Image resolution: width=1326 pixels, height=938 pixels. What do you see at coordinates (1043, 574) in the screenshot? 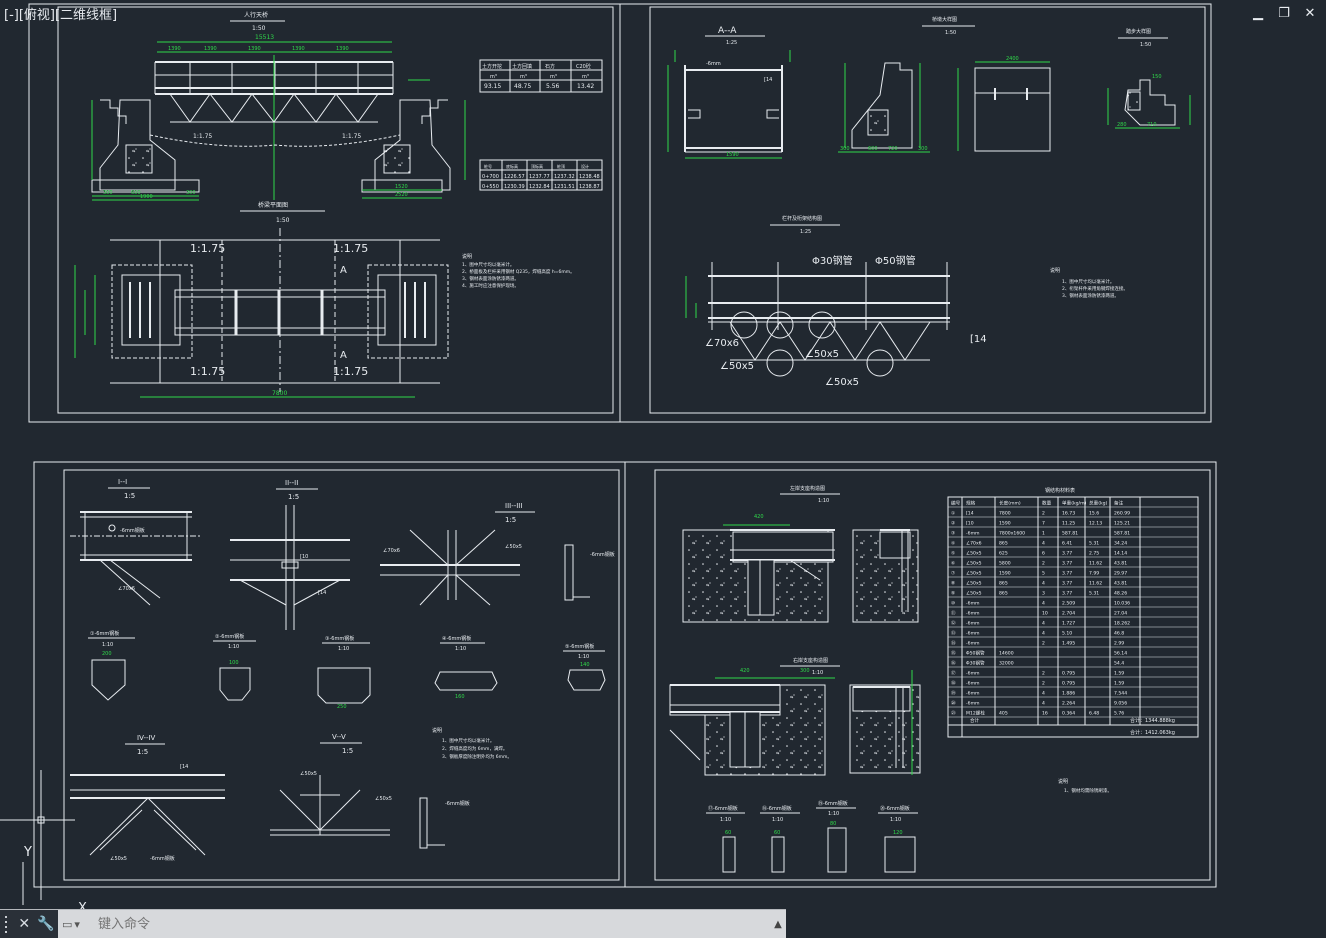
I see `table-cell: 5` at bounding box center [1043, 574].